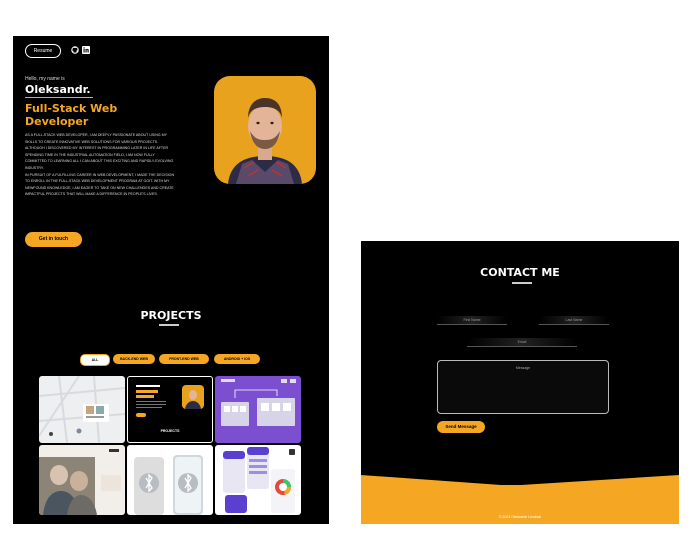  What do you see at coordinates (523, 387) in the screenshot?
I see `message-textarea: Message` at bounding box center [523, 387].